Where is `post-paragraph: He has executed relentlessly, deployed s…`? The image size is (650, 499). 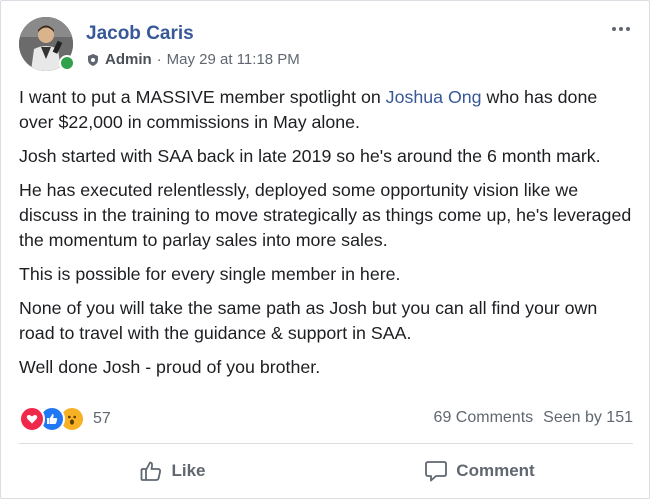
post-paragraph: He has executed relentlessly, deployed s… is located at coordinates (325, 215).